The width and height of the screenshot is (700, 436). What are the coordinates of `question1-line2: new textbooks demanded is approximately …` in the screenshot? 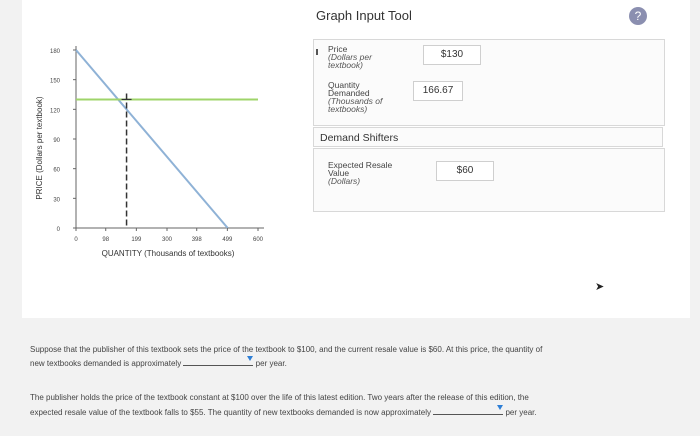 It's located at (158, 362).